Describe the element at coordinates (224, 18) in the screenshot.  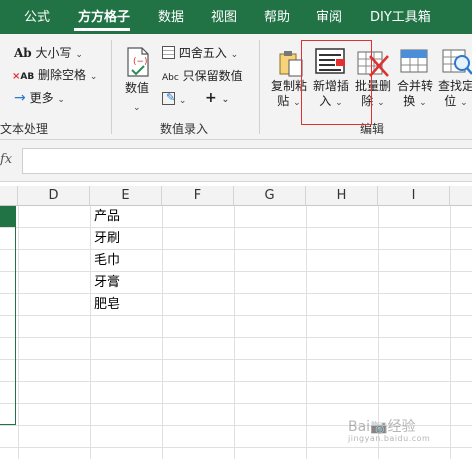
I see `tab-view: 视图` at that location.